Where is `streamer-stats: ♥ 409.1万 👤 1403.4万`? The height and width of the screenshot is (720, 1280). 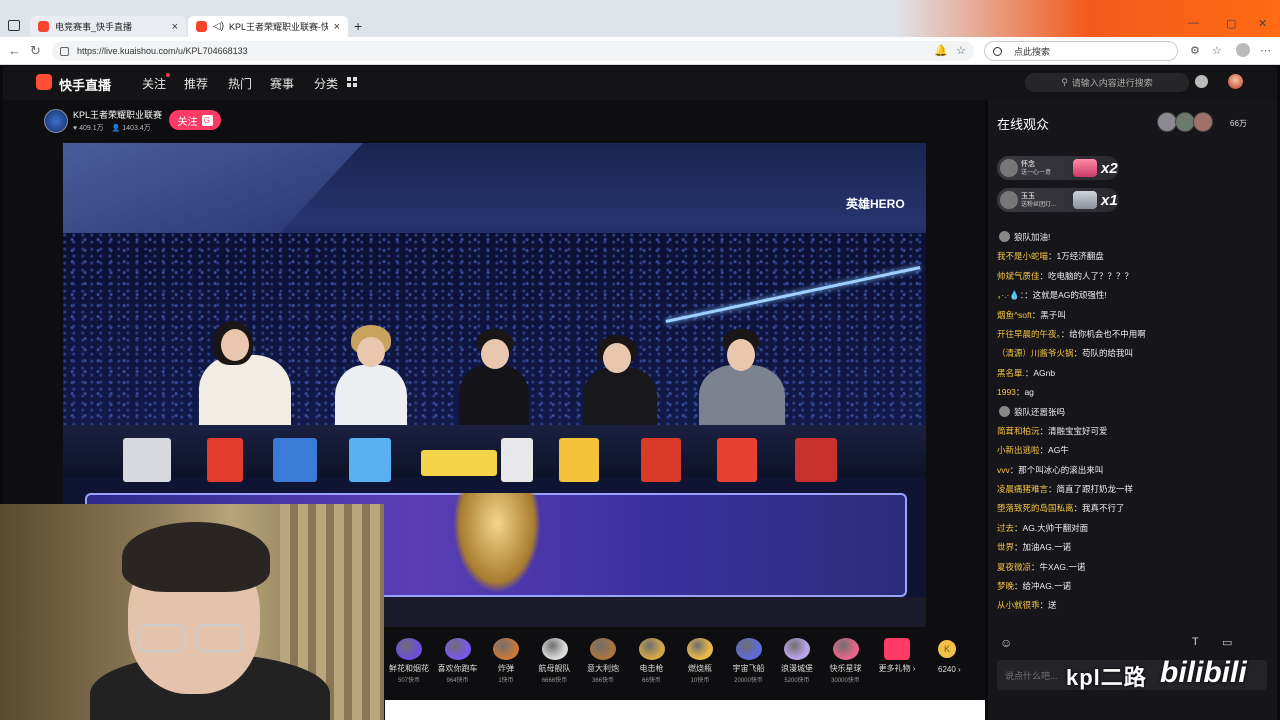 streamer-stats: ♥ 409.1万 👤 1403.4万 is located at coordinates (117, 128).